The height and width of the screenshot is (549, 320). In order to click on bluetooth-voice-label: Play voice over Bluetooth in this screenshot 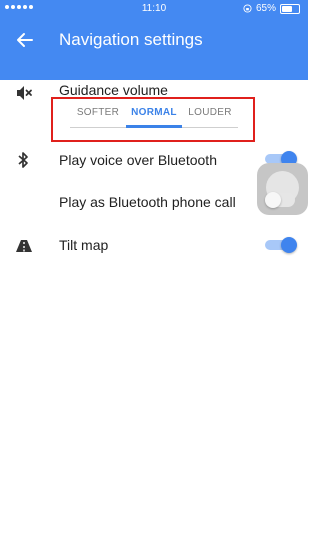, I will do `click(138, 160)`.